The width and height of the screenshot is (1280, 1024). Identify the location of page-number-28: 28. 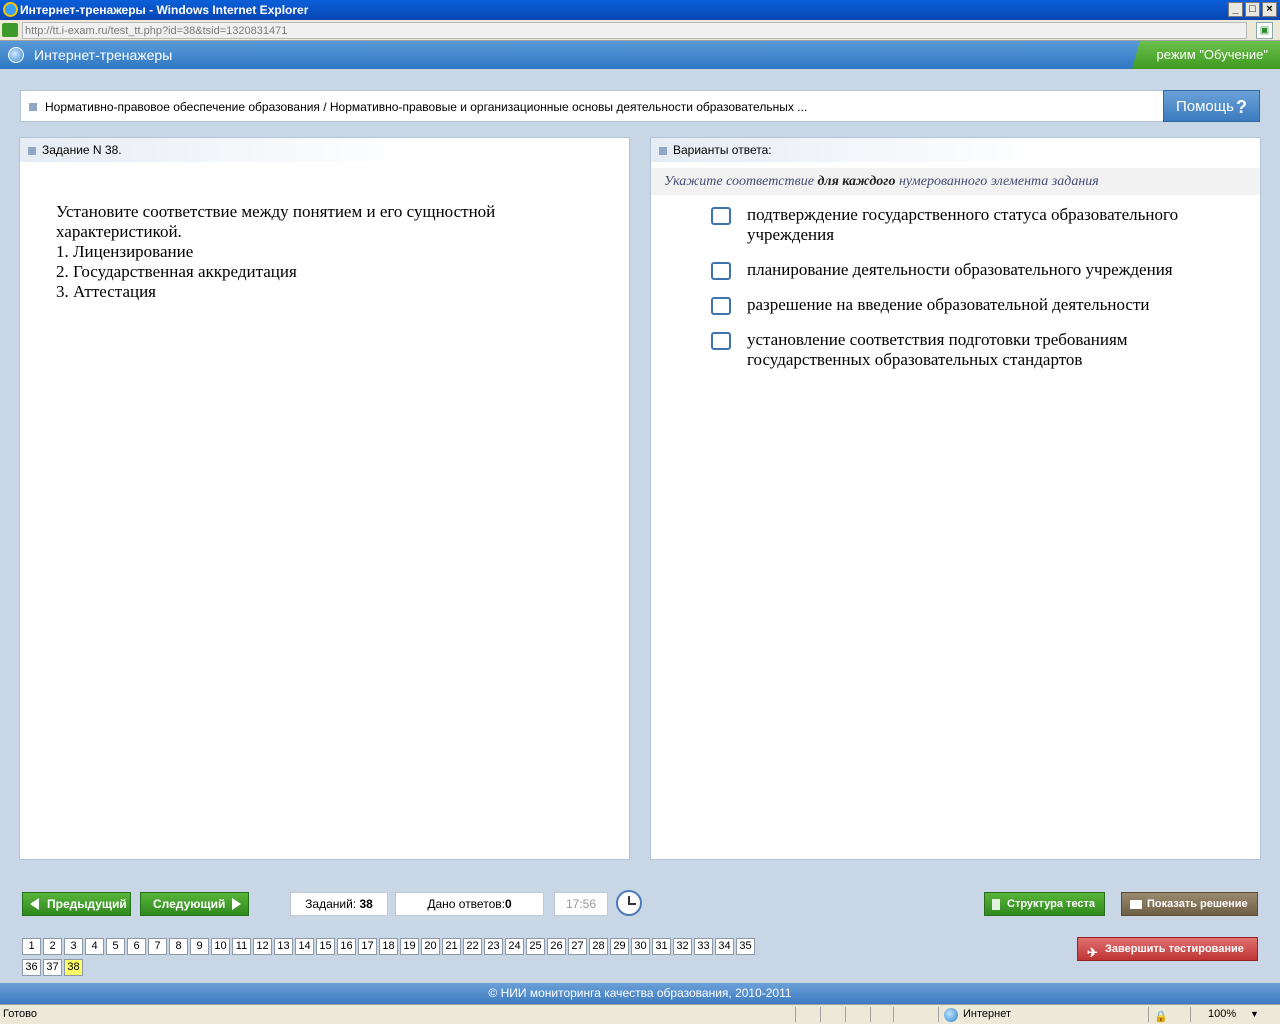
(598, 946).